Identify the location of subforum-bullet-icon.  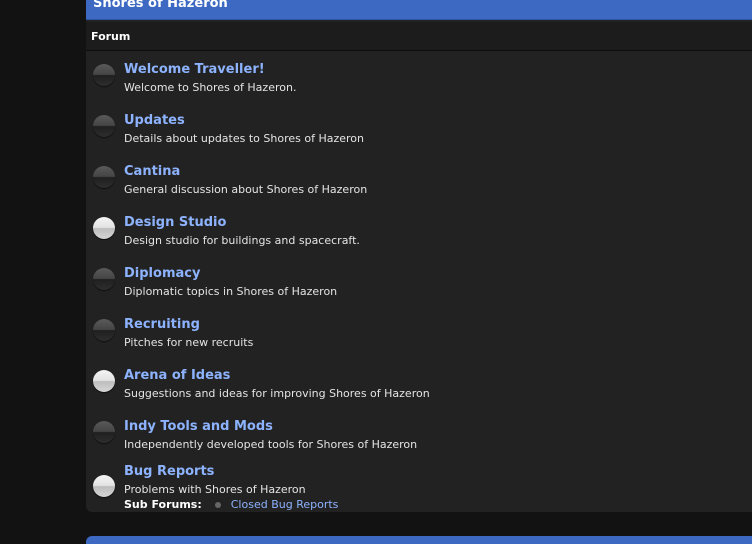
(218, 504).